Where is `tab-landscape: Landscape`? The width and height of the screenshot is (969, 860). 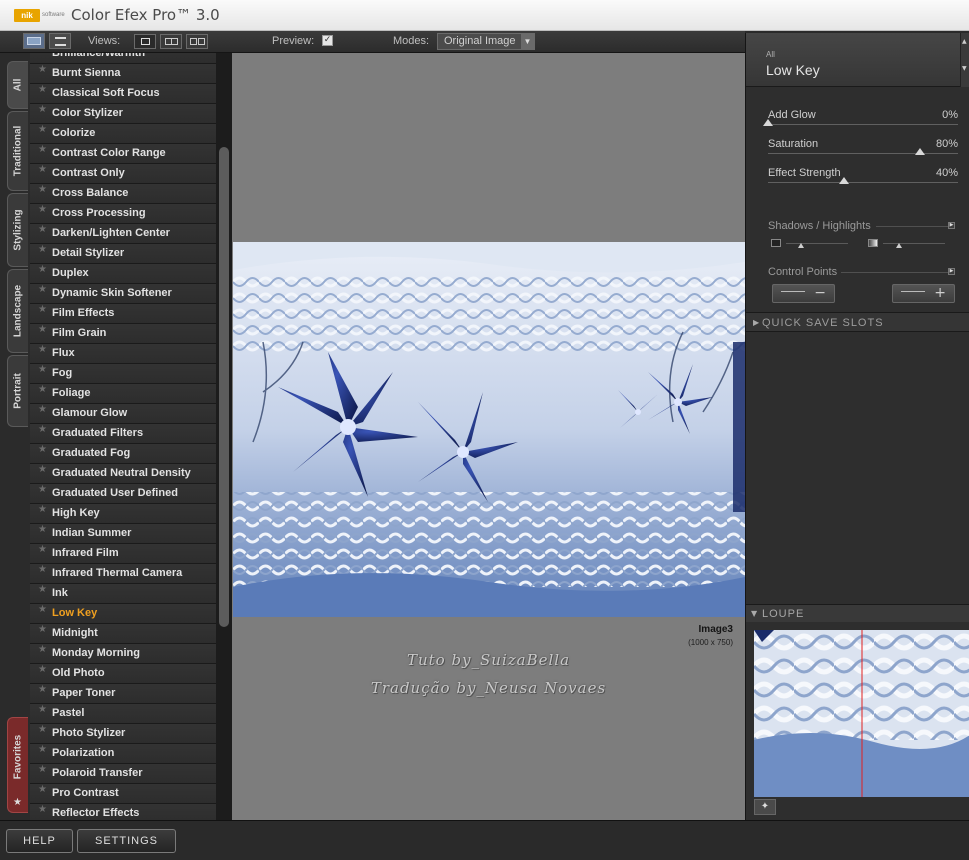 tab-landscape: Landscape is located at coordinates (17, 311).